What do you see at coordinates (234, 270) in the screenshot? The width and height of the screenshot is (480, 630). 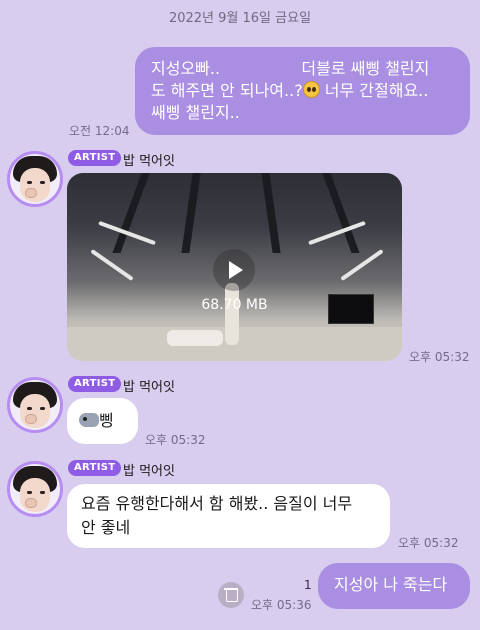 I see `play-icon` at bounding box center [234, 270].